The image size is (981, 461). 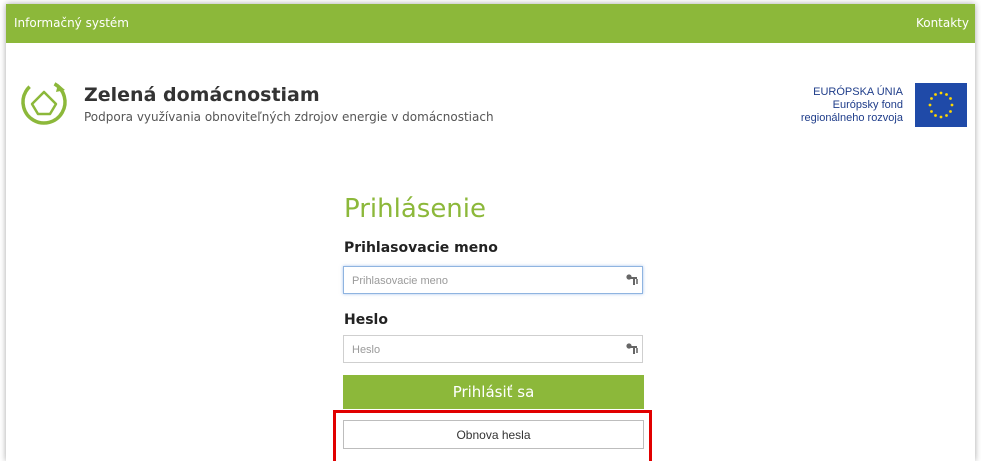 I want to click on top-bar: Informačný systém Kontakty, so click(x=490, y=23).